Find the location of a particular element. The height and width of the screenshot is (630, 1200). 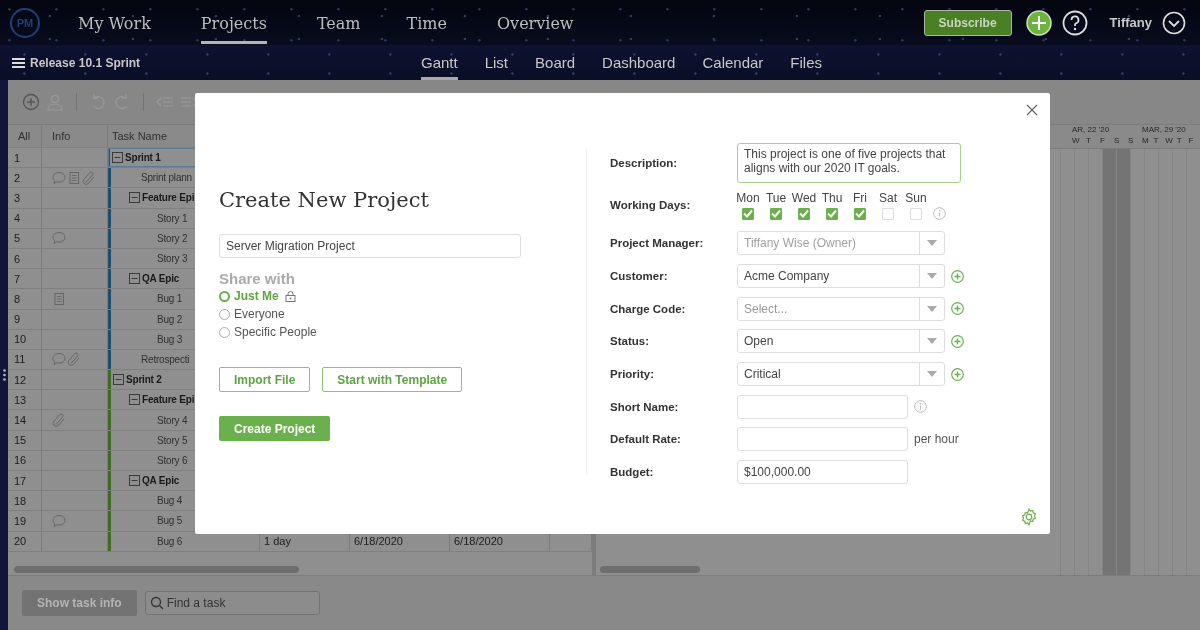

subscribe-button: Subscribe is located at coordinates (967, 22).